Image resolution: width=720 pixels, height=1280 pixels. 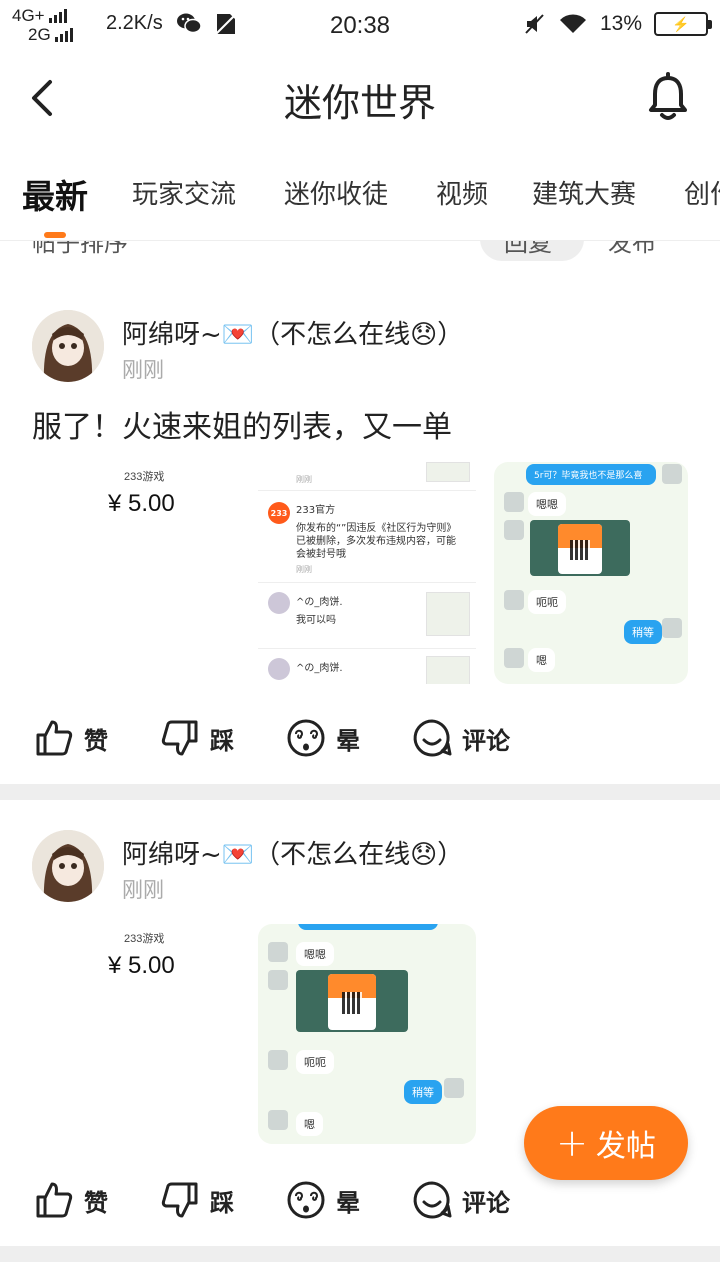 I want to click on bell-icon, so click(x=668, y=97).